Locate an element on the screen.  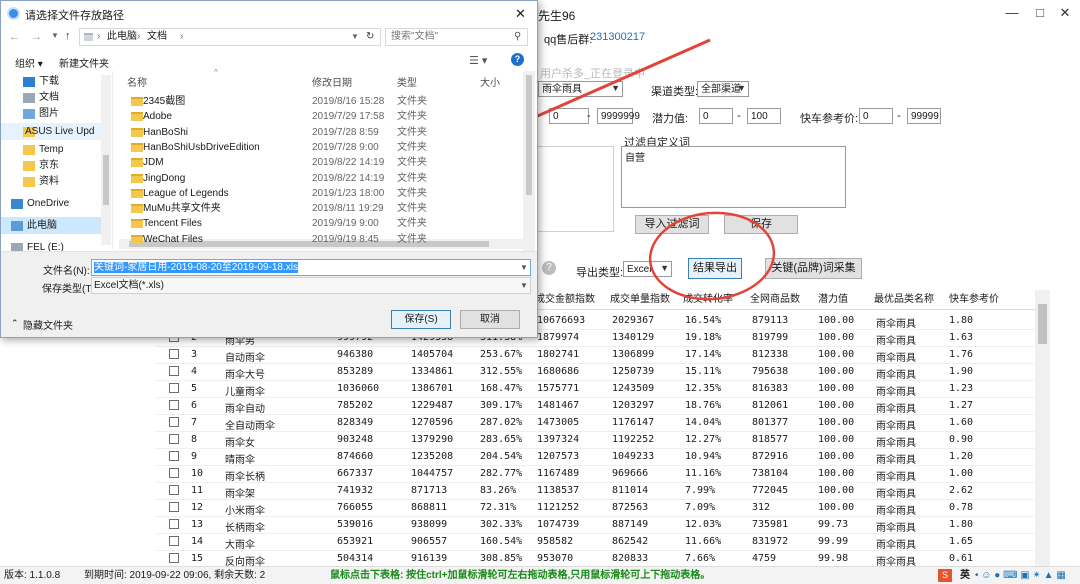
file-name: HanBoShi is located at coordinates (166, 132).